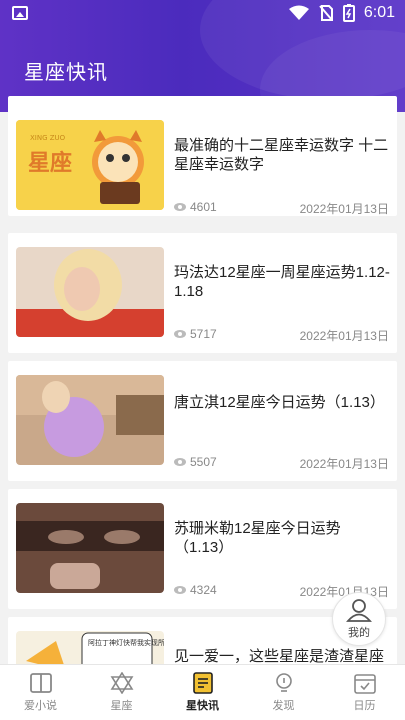 The width and height of the screenshot is (405, 720). Describe the element at coordinates (203, 590) in the screenshot. I see `view-count-value: 4324` at that location.